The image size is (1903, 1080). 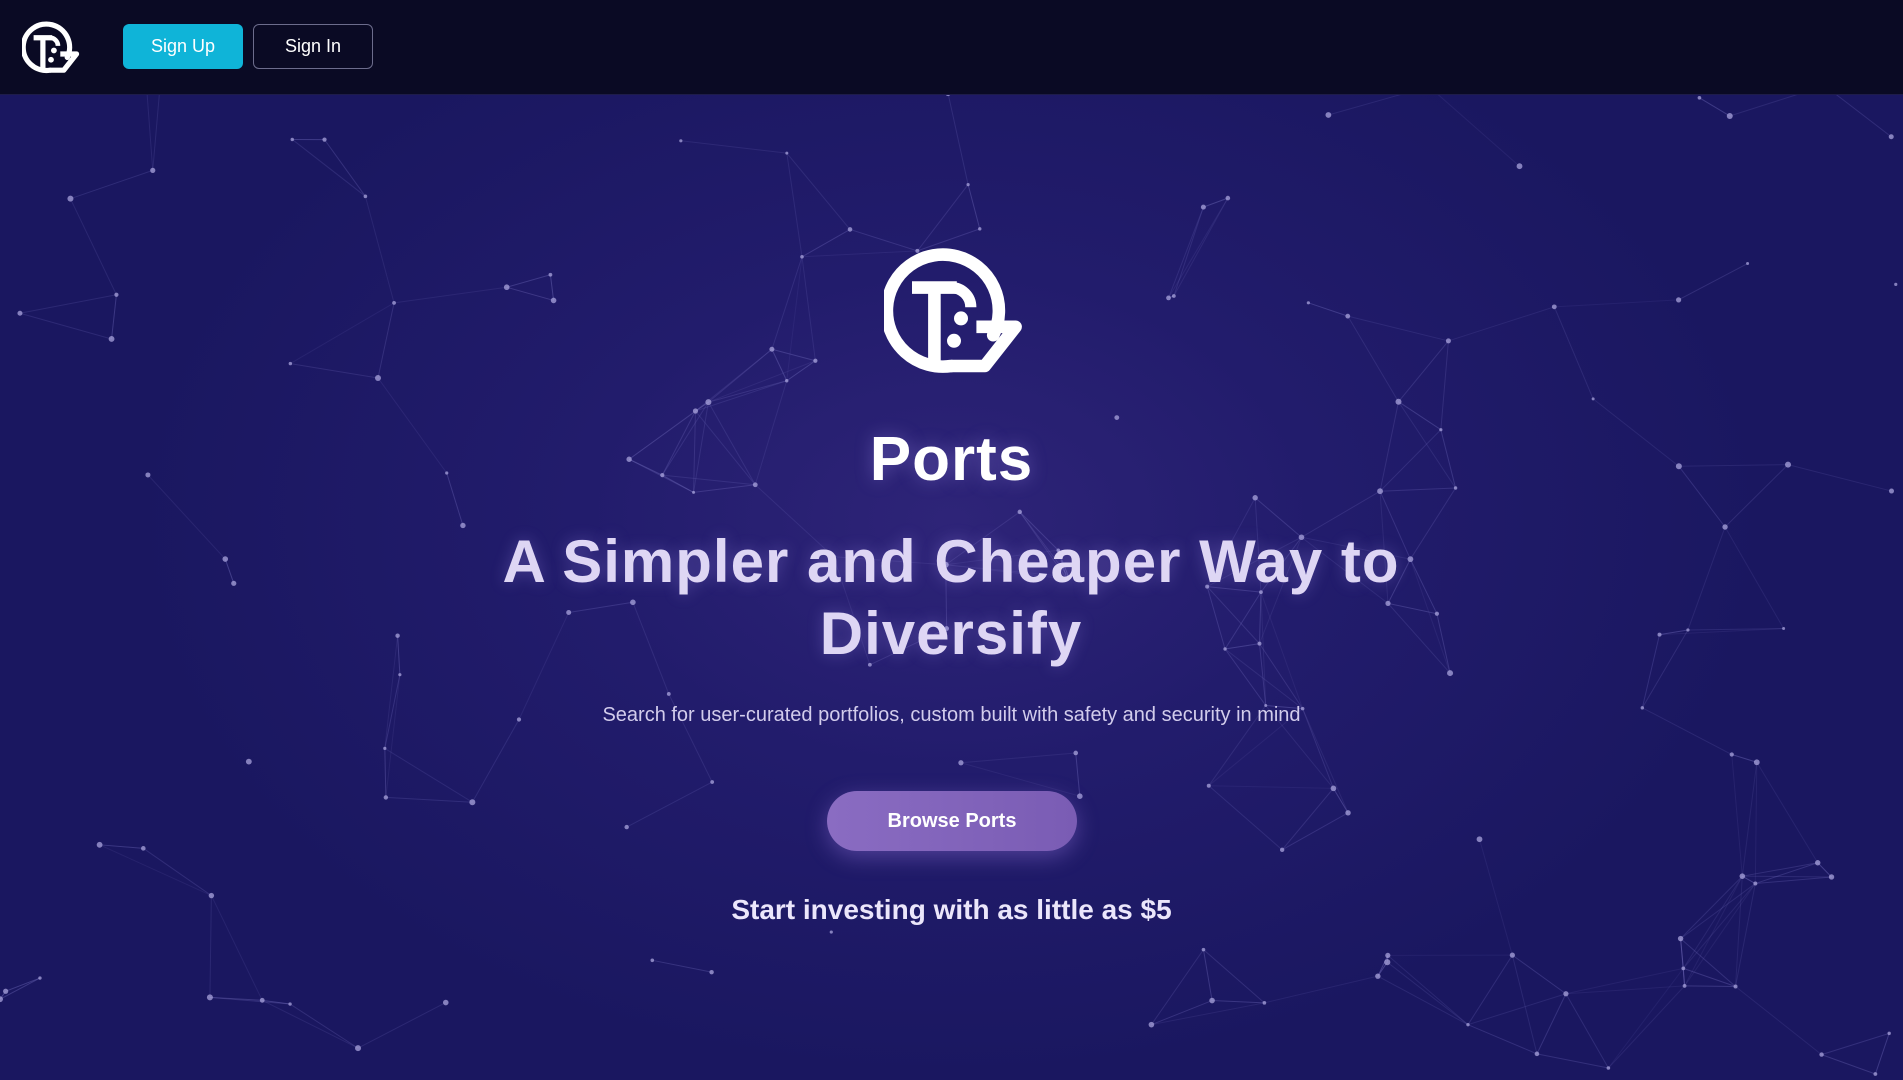 I want to click on browse-ports-button: Browse Ports, so click(x=952, y=821).